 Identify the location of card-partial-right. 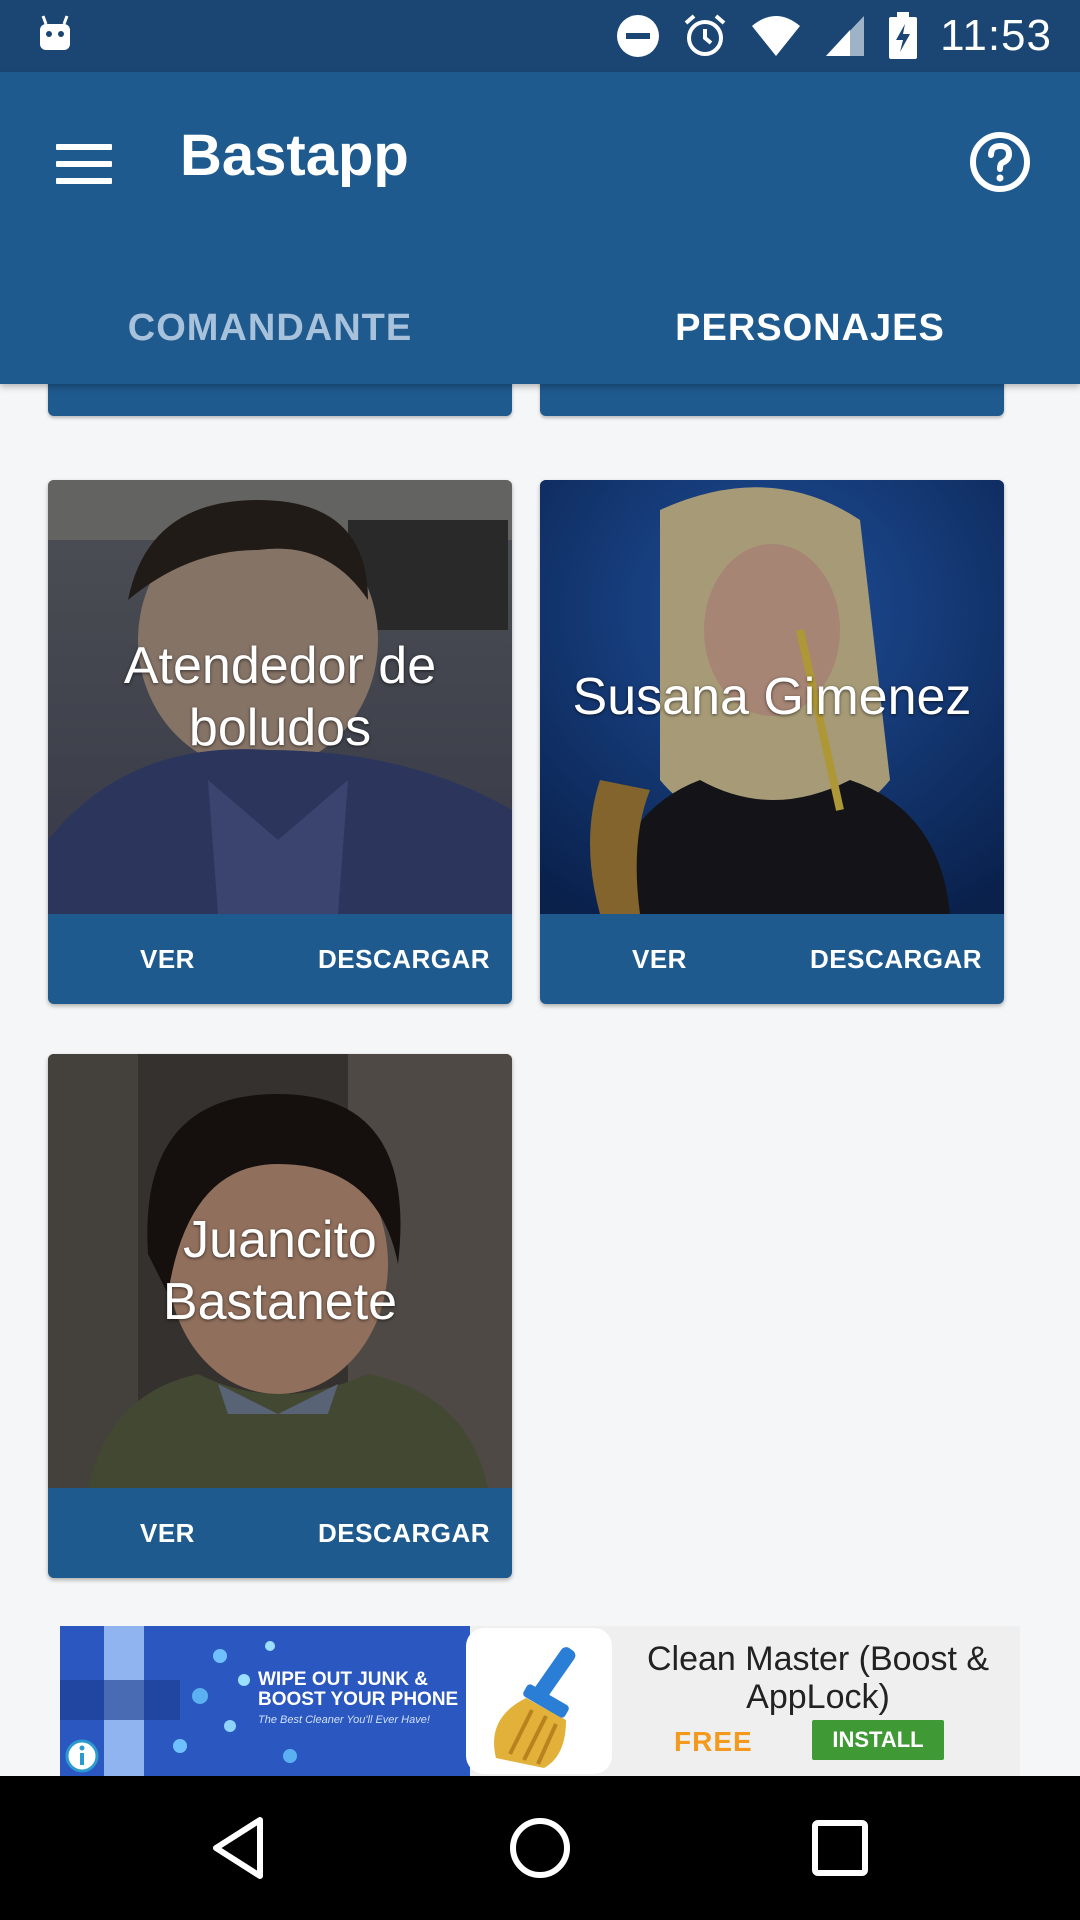
(772, 400).